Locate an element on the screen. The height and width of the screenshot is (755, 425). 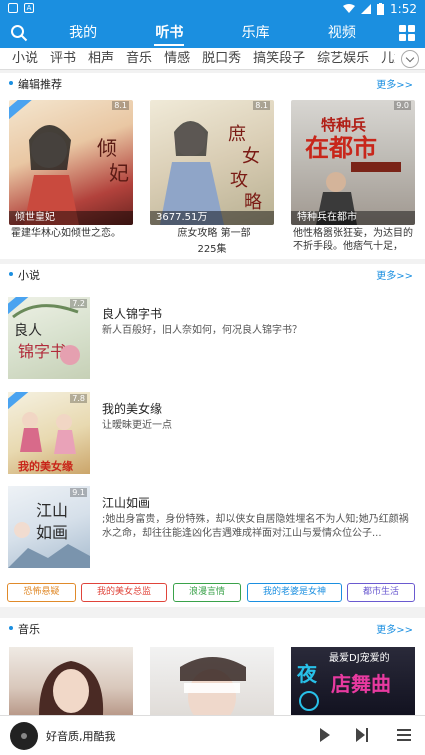
mini-player: 好音质,用酷我 is located at coordinates (212, 735).